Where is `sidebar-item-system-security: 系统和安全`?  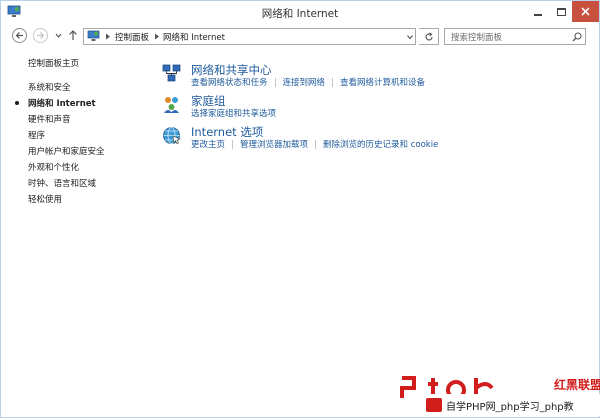
sidebar-item-system-security: 系统和安全 is located at coordinates (49, 87).